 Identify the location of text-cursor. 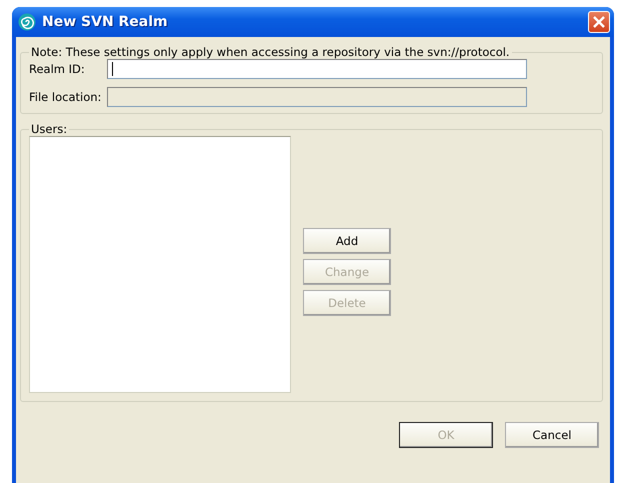
(112, 69).